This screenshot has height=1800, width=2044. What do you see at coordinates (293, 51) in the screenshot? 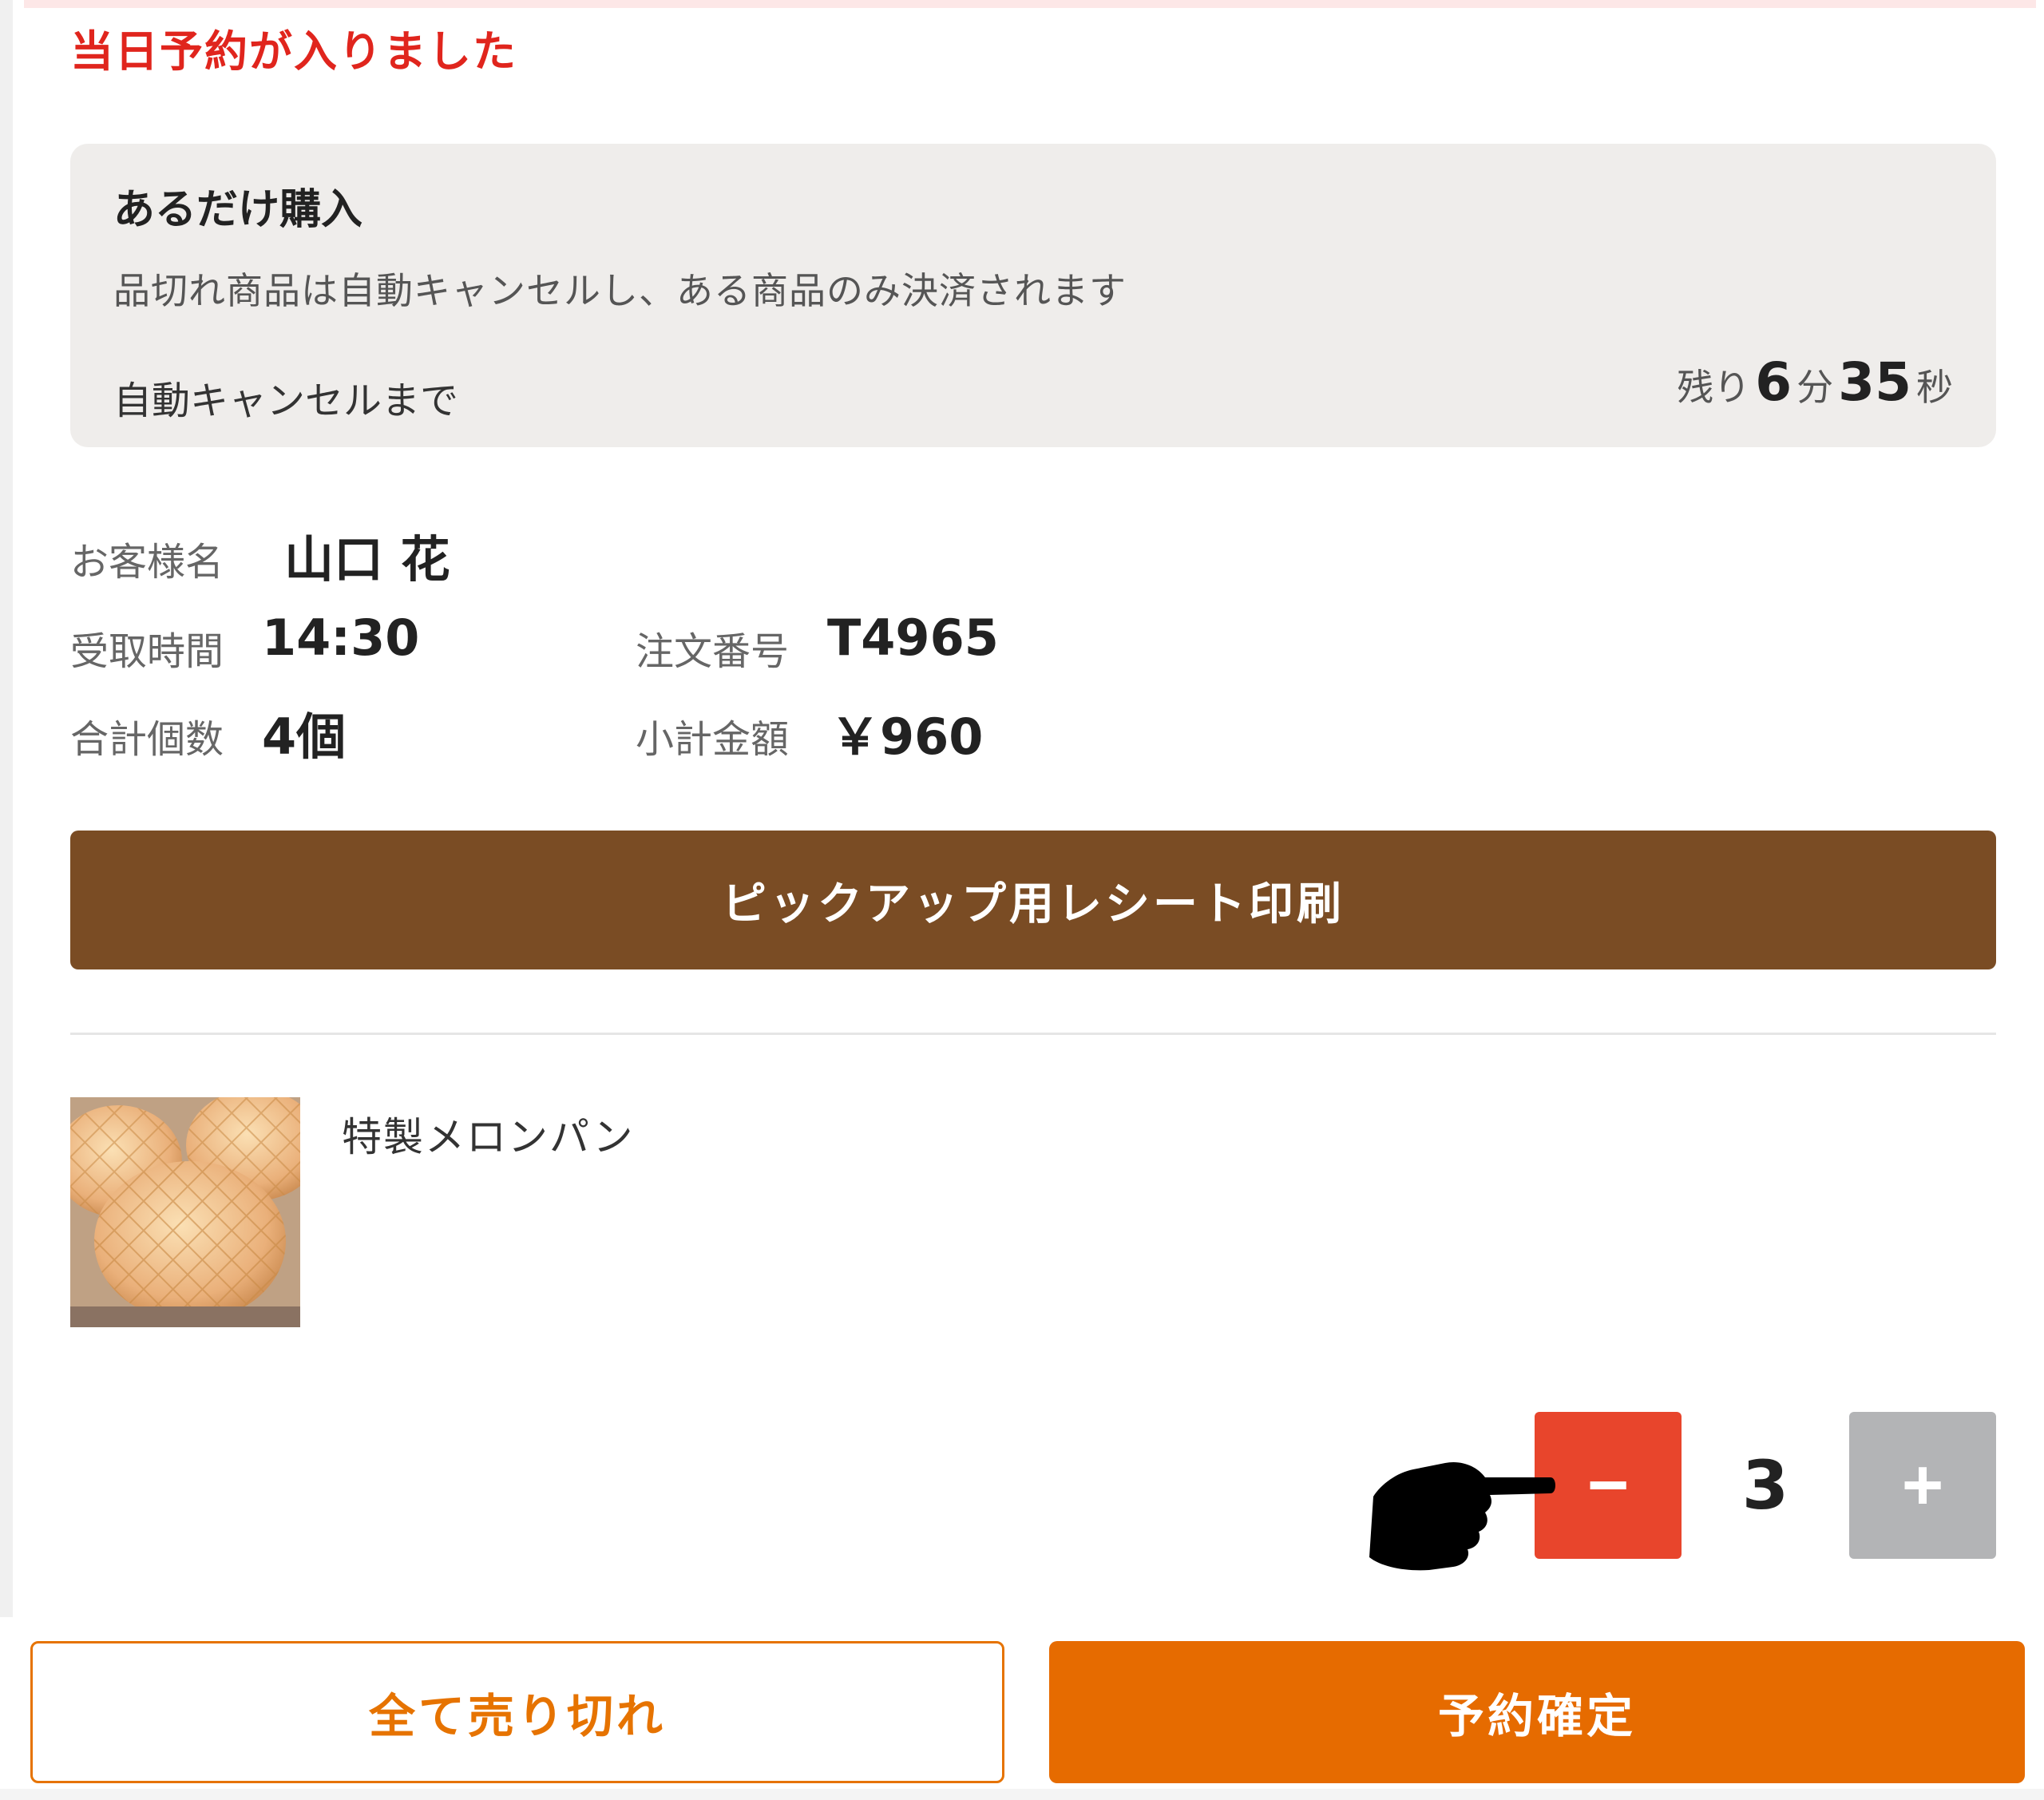
I see `new-reservation-alert: 当日予約が入りました` at bounding box center [293, 51].